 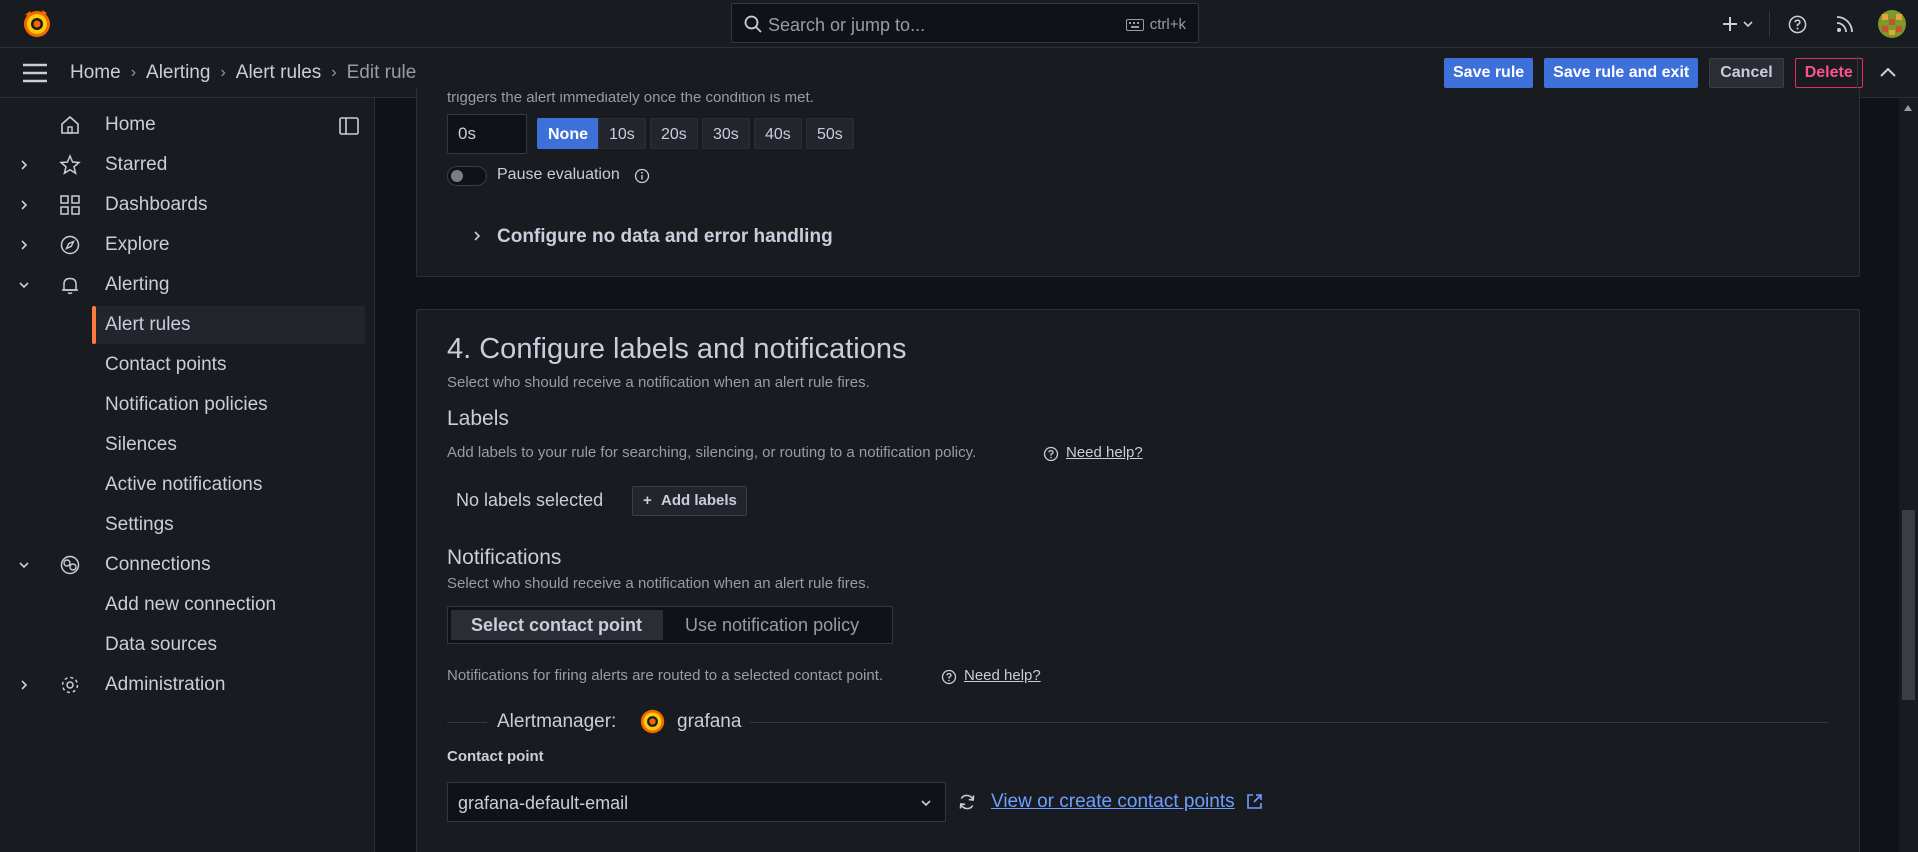 What do you see at coordinates (647, 500) in the screenshot?
I see `plus-icon: +` at bounding box center [647, 500].